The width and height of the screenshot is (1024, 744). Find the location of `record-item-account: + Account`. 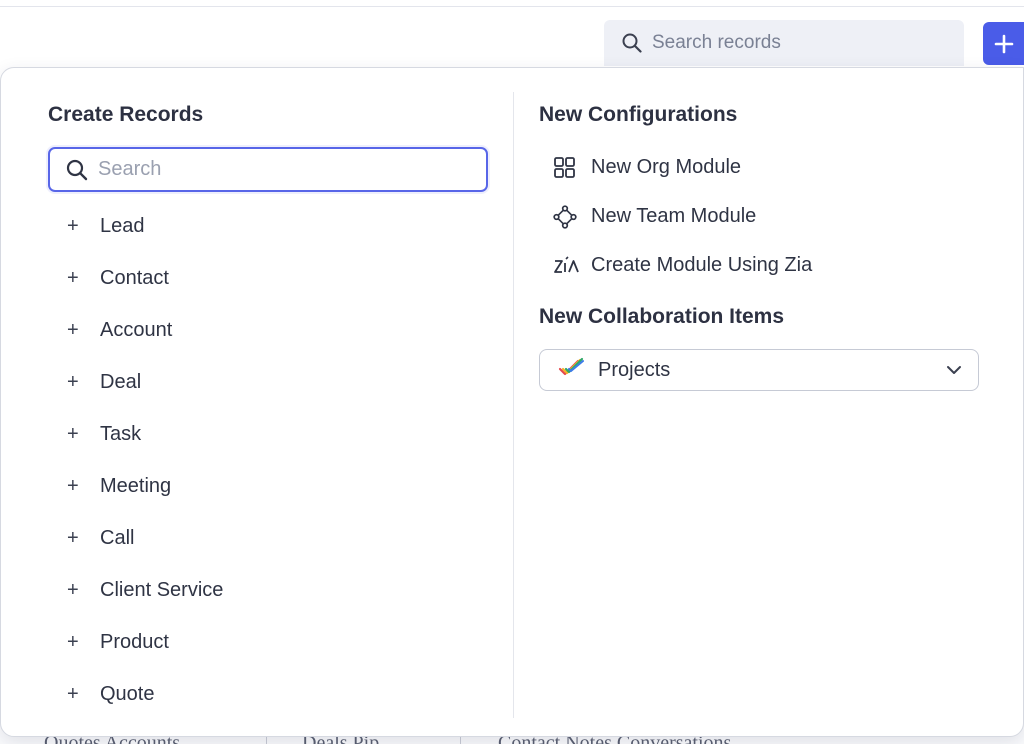

record-item-account: + Account is located at coordinates (145, 330).